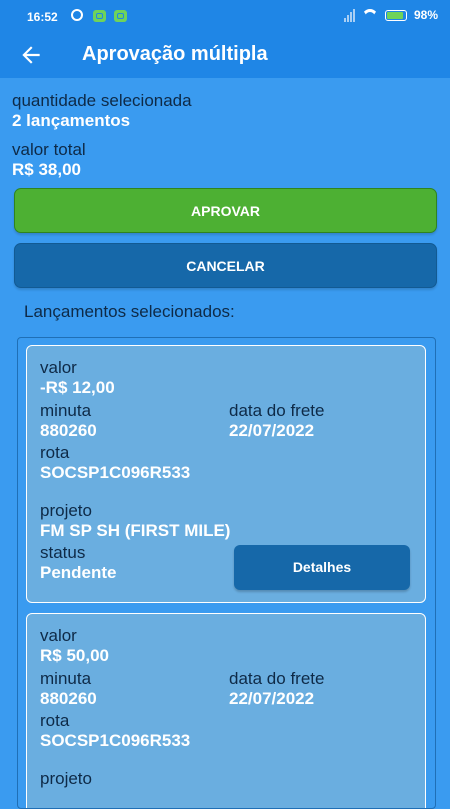 Image resolution: width=450 pixels, height=809 pixels. I want to click on arrow-left-icon, so click(31, 55).